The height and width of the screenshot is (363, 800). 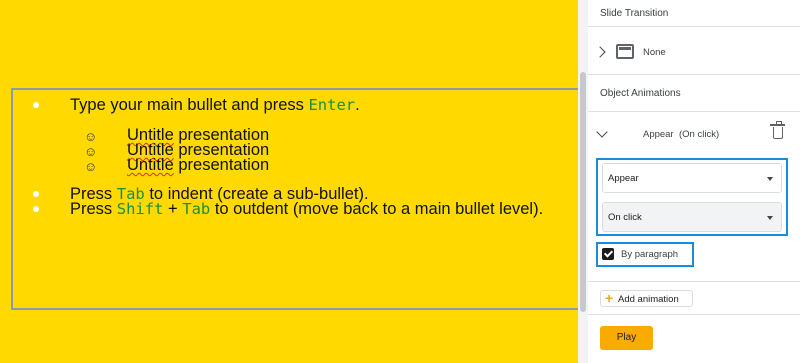 I want to click on animation-name: Appear, so click(x=658, y=134).